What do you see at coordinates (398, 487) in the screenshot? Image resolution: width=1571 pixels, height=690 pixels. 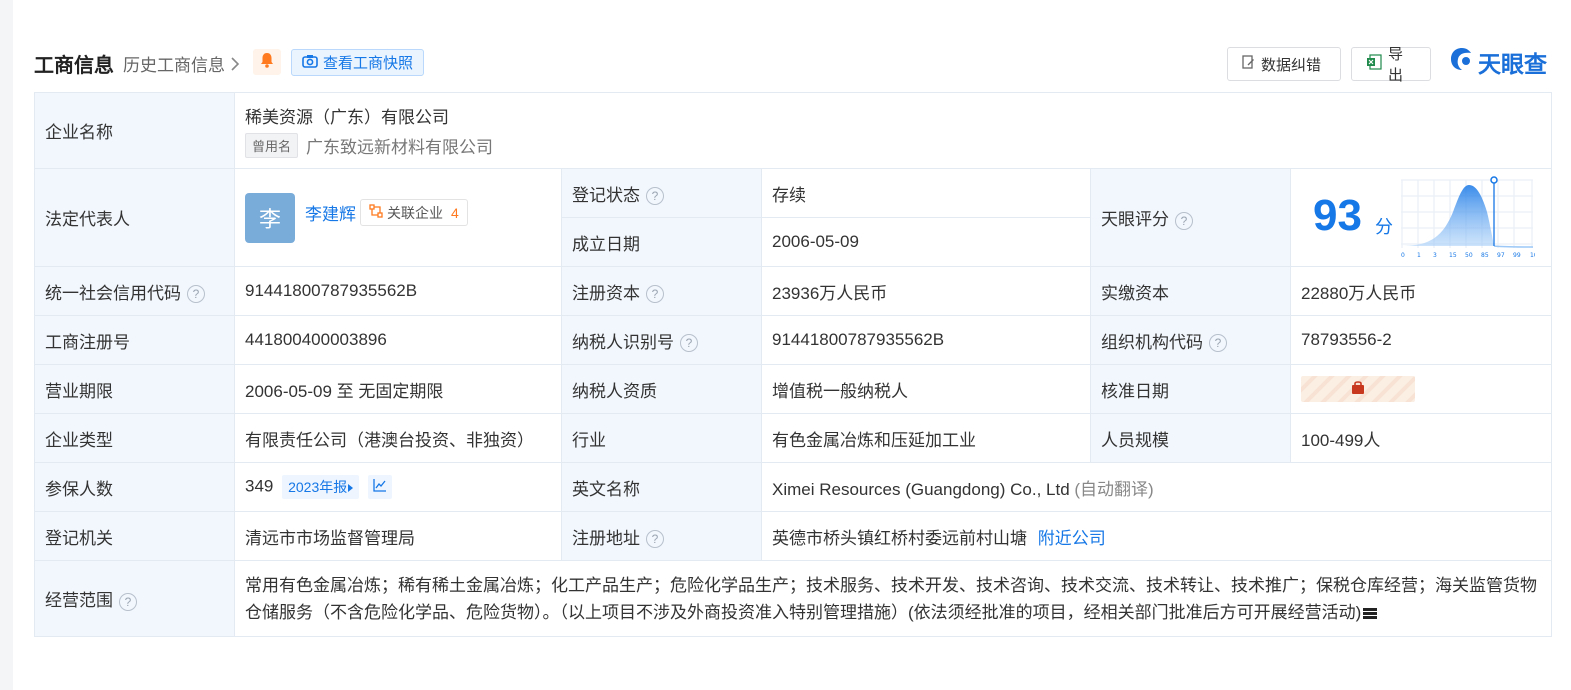 I see `insured-cell: 349 2023年报` at bounding box center [398, 487].